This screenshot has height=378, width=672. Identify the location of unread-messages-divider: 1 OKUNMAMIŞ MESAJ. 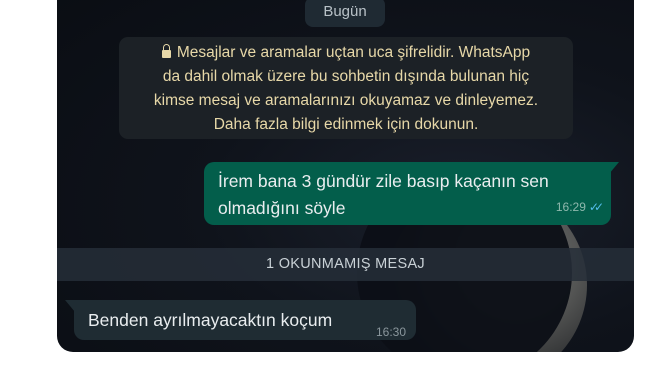
(345, 264).